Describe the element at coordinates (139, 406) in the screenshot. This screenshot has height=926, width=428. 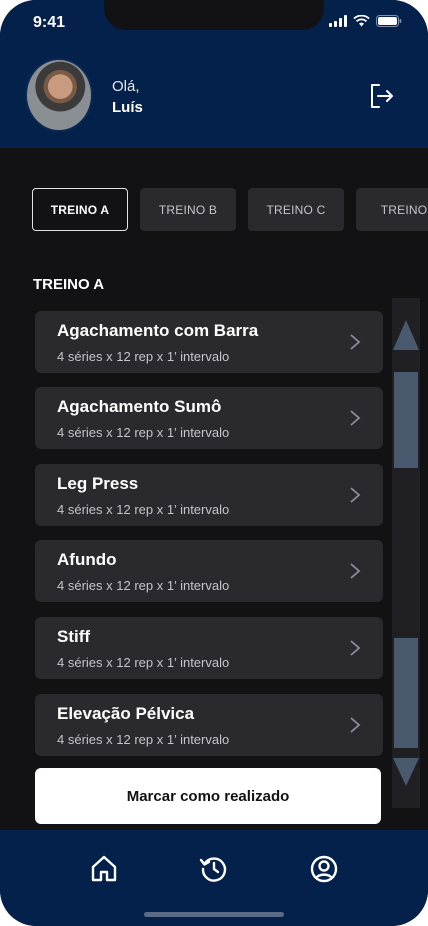
I see `exercise-name: Agachamento Sumô` at that location.